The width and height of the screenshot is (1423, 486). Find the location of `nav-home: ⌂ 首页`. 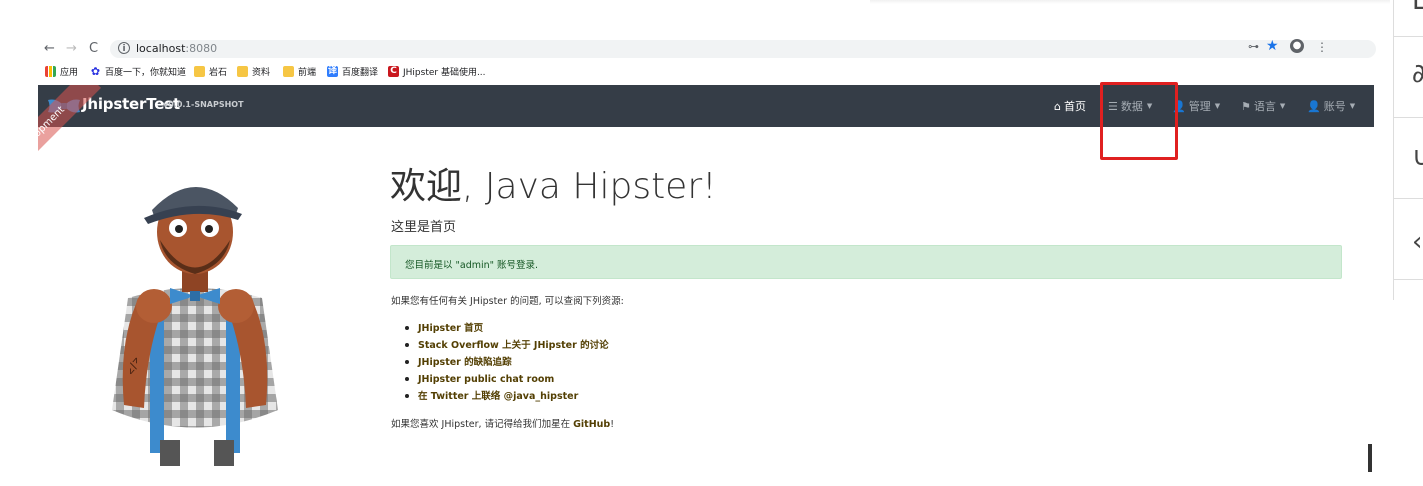

nav-home: ⌂ 首页 is located at coordinates (1070, 106).